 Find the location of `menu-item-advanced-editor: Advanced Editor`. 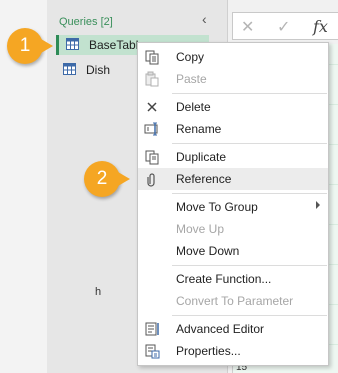

menu-item-advanced-editor: Advanced Editor is located at coordinates (233, 329).